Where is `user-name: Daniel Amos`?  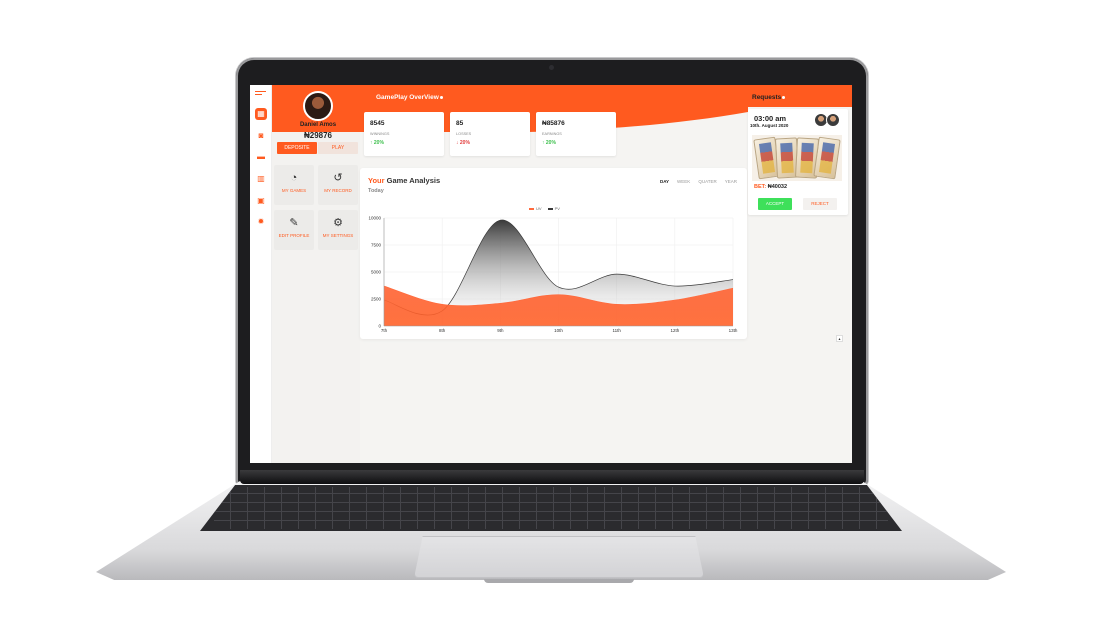 user-name: Daniel Amos is located at coordinates (318, 125).